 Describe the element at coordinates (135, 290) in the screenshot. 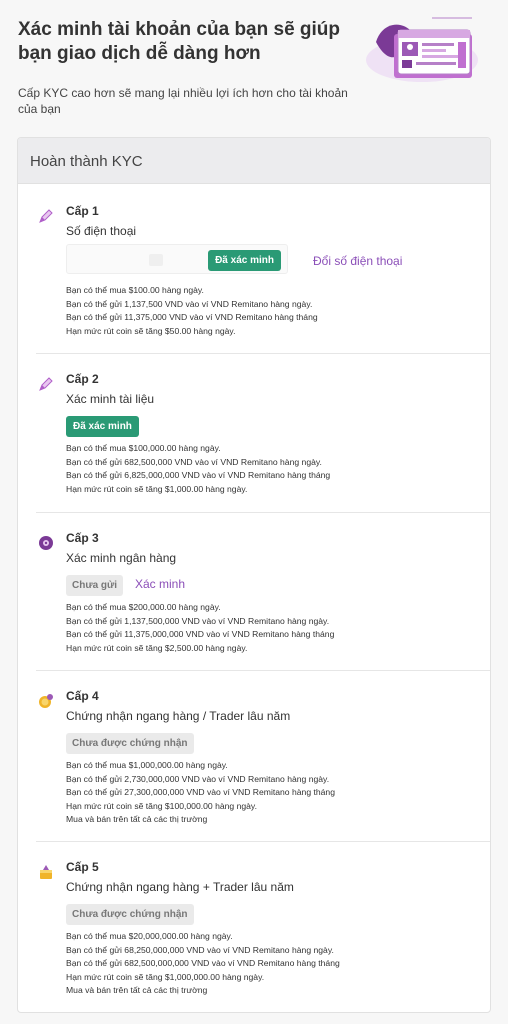

I see `benefit-item: Bạn có thể mua $100.00 hàng ngày.` at that location.